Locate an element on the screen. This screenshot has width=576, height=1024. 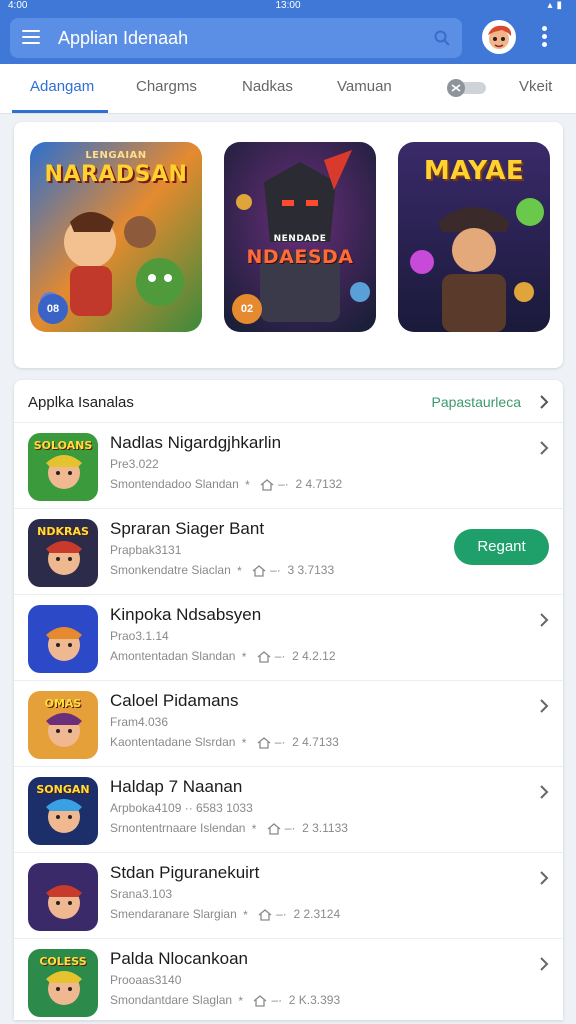
app-icon: SONGAN is located at coordinates (63, 811).